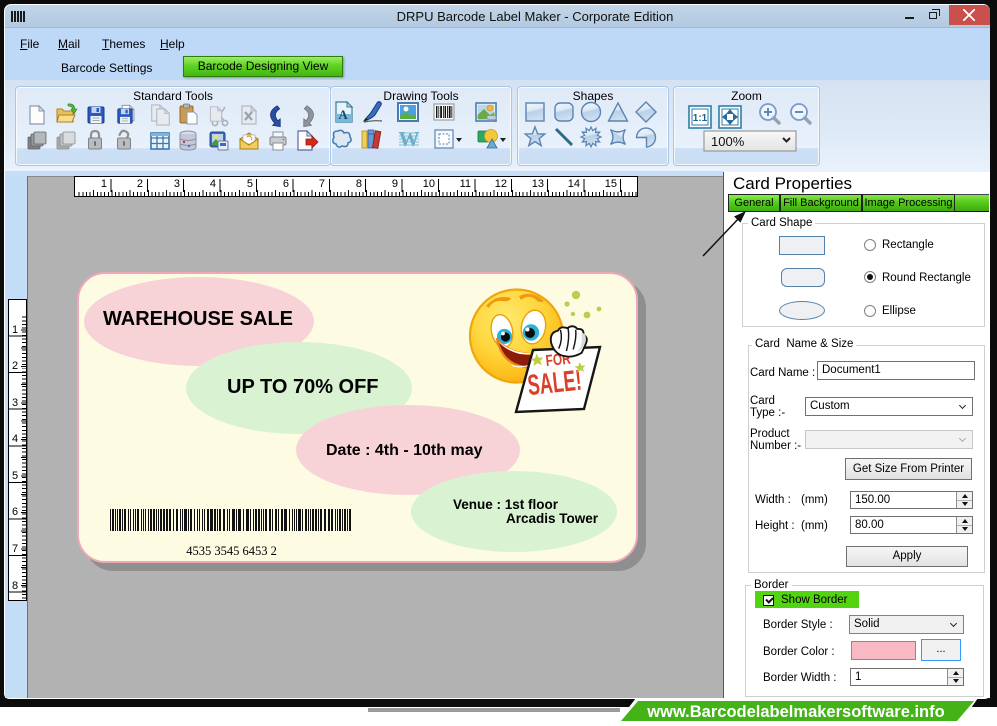 The height and width of the screenshot is (726, 997). What do you see at coordinates (728, 141) in the screenshot?
I see `svg-text: 100%` at bounding box center [728, 141].